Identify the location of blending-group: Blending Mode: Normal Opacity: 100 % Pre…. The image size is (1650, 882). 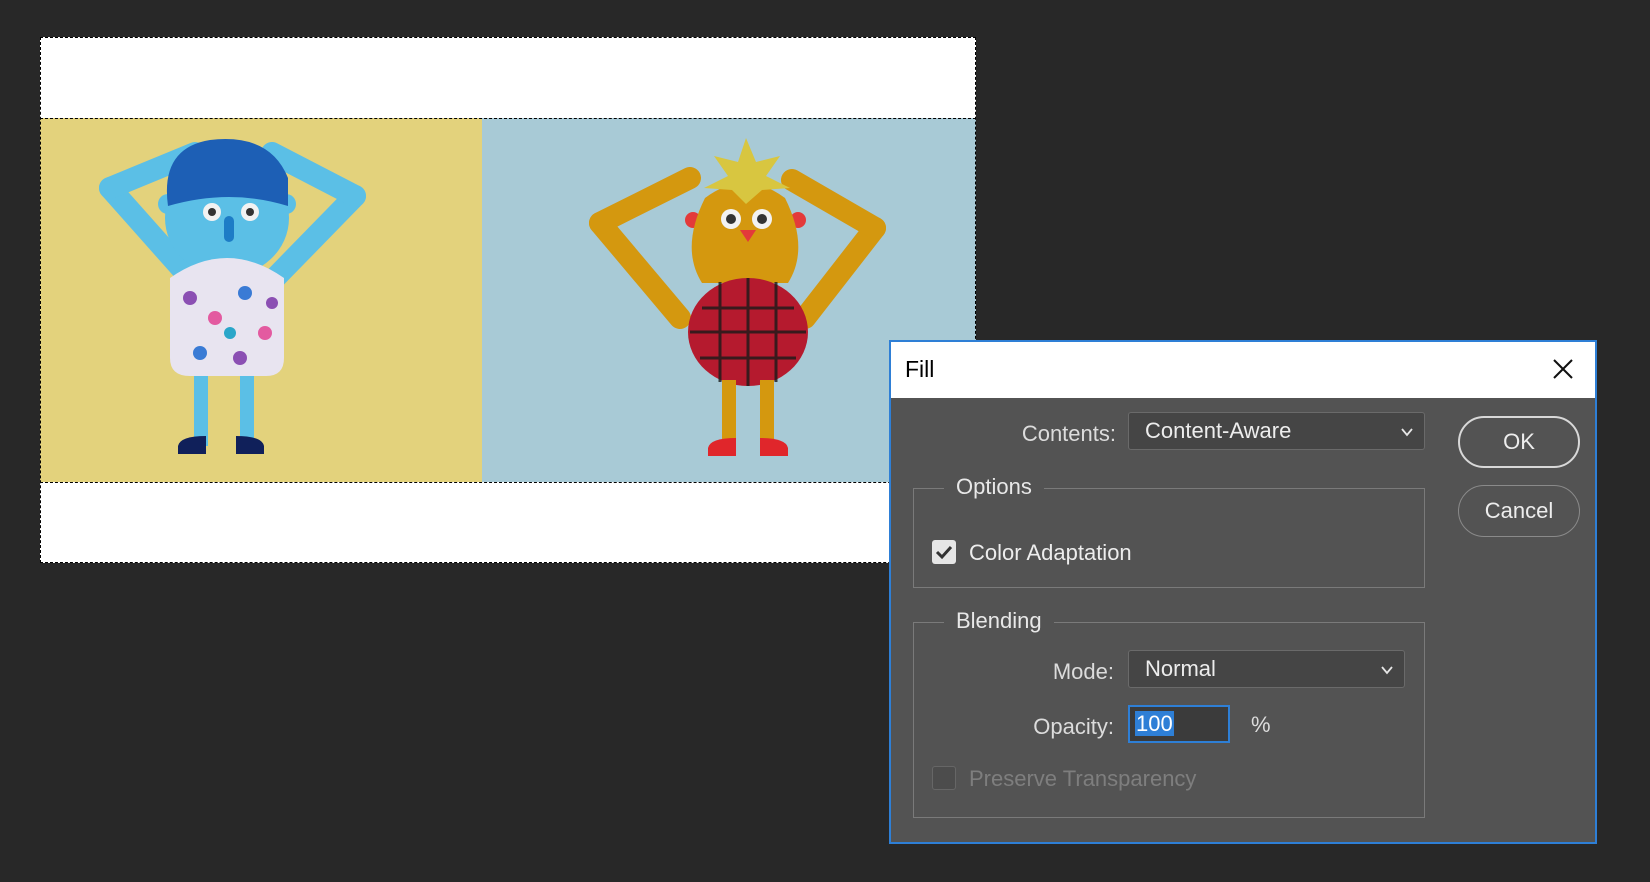
(1169, 713).